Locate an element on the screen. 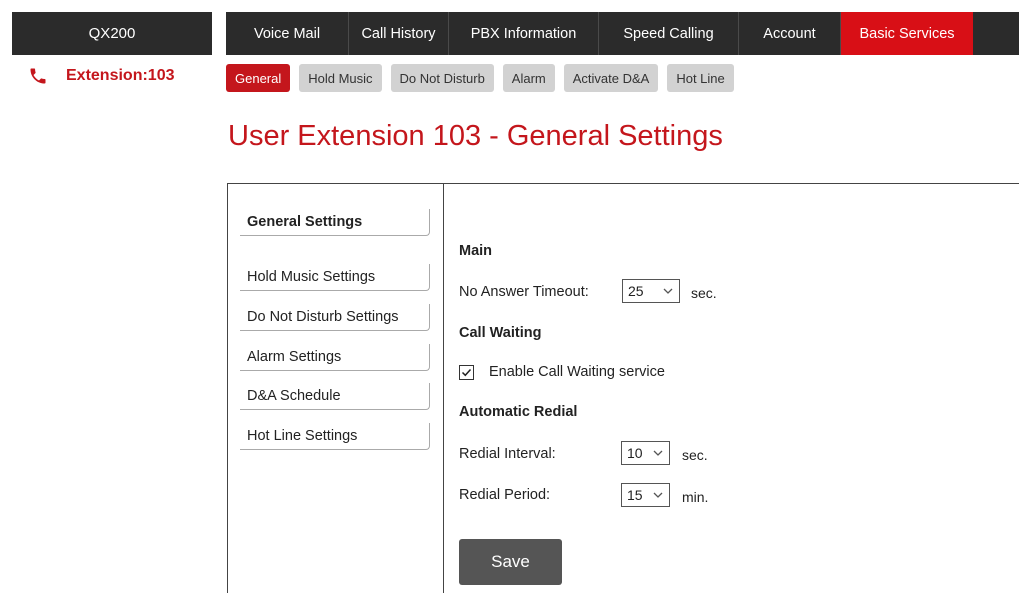 The image size is (1019, 593). subtab-do-not-disturb: Do Not Disturb is located at coordinates (442, 78).